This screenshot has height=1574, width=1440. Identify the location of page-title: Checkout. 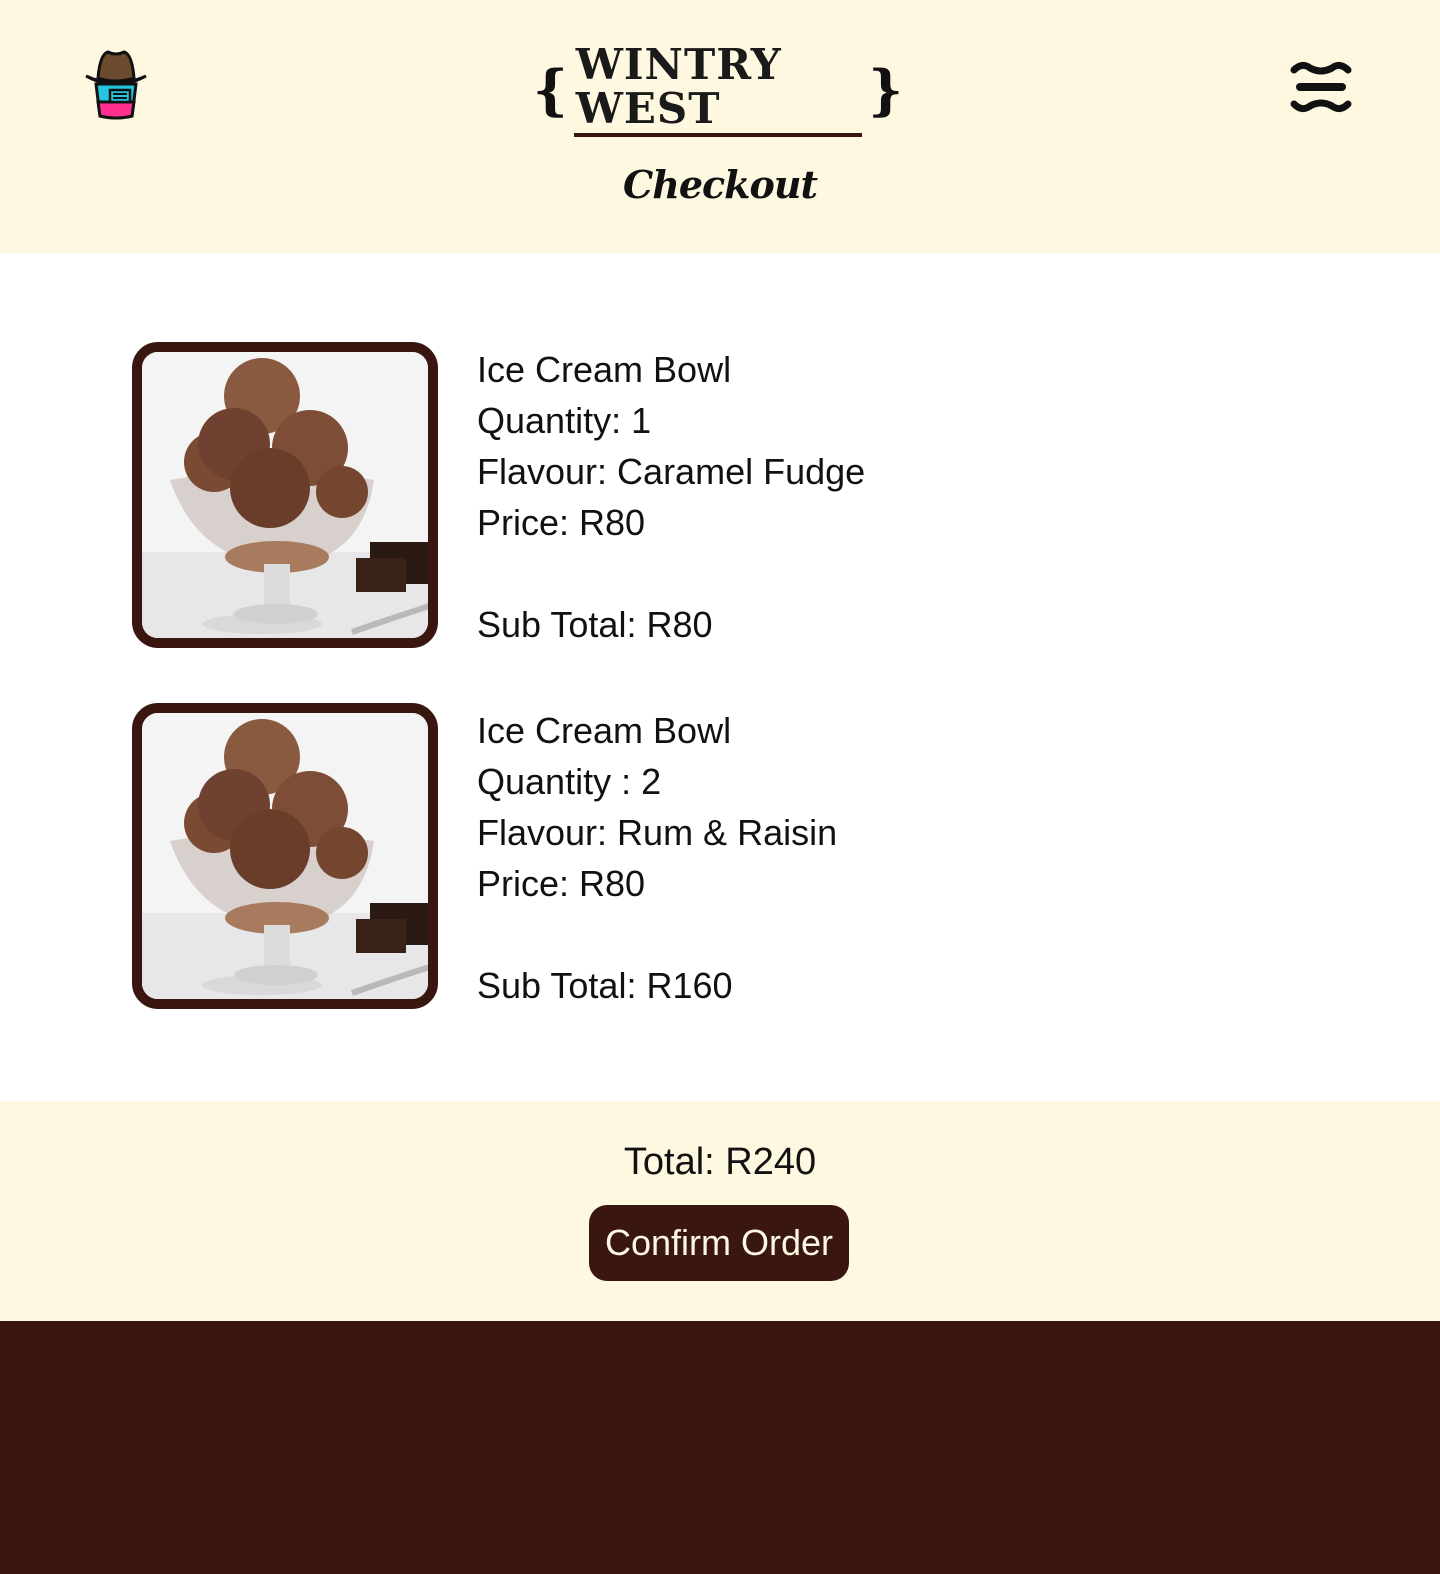
(720, 184).